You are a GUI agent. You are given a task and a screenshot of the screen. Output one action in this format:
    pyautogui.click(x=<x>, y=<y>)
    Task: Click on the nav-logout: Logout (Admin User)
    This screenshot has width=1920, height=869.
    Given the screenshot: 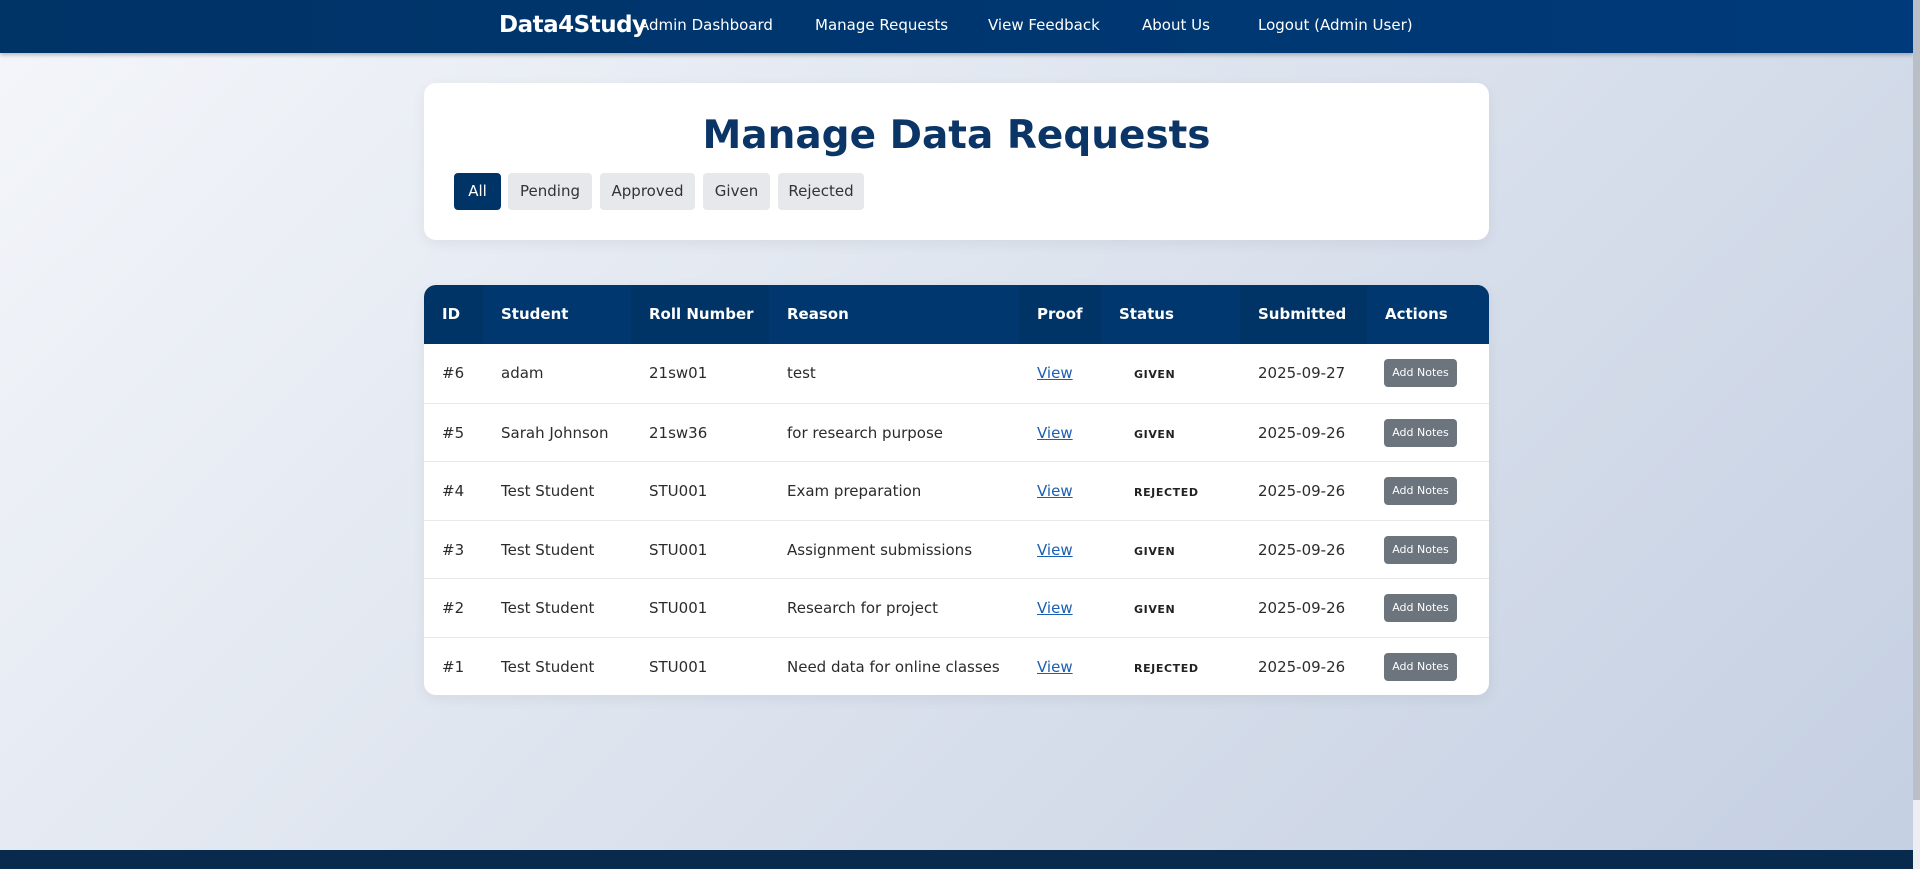 What is the action you would take?
    pyautogui.click(x=1335, y=25)
    